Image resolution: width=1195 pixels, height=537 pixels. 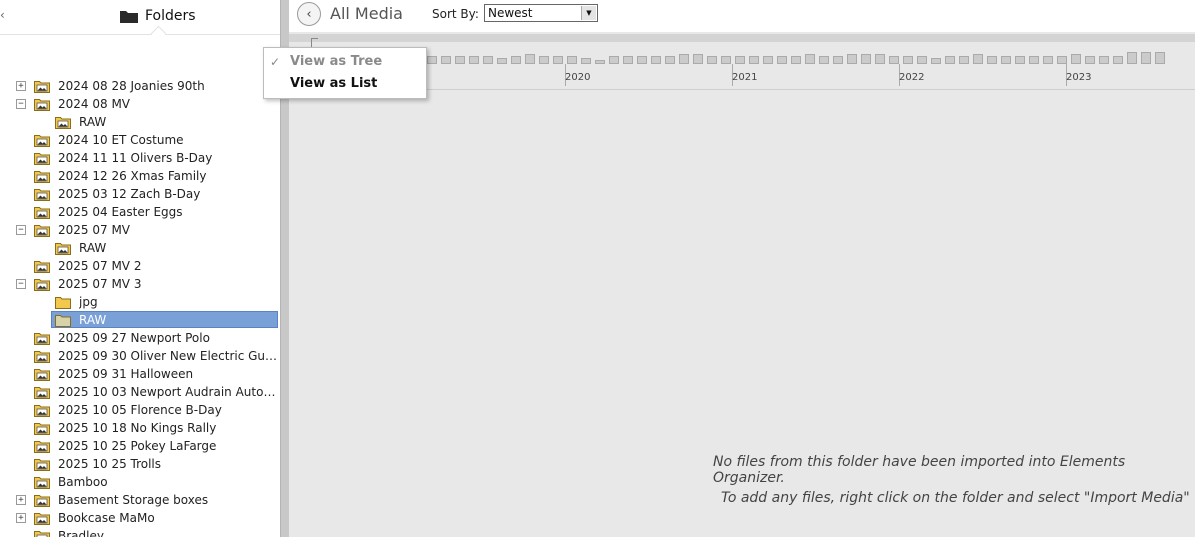 I want to click on collapse-panel-icon: ‹, so click(x=2, y=15).